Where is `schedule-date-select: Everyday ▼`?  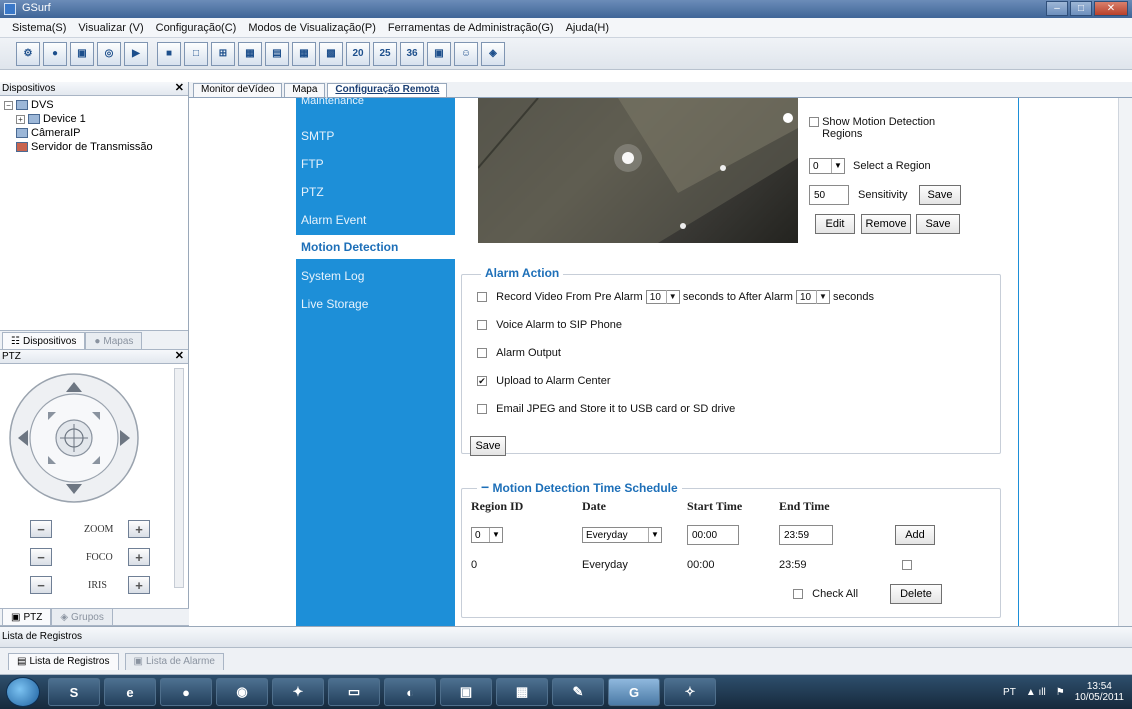
schedule-date-select: Everyday ▼ is located at coordinates (622, 535).